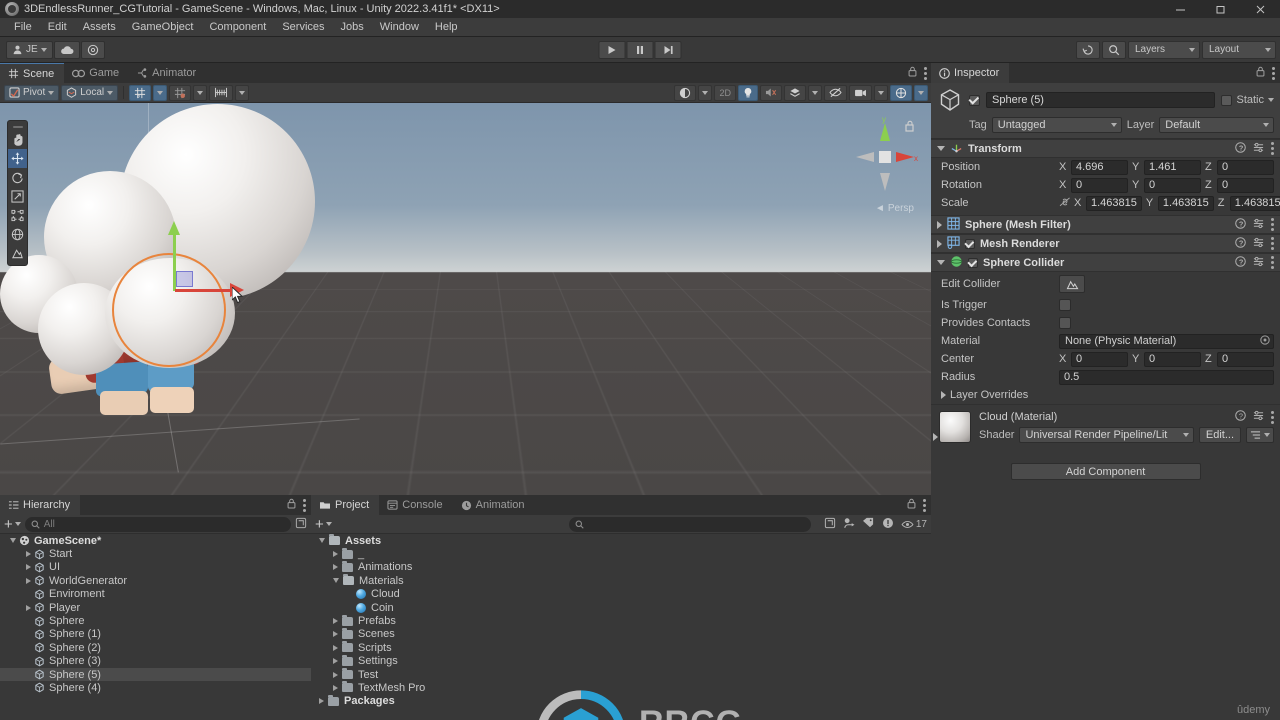 The image size is (1280, 720). Describe the element at coordinates (415, 505) in the screenshot. I see `tab-console: Console` at that location.